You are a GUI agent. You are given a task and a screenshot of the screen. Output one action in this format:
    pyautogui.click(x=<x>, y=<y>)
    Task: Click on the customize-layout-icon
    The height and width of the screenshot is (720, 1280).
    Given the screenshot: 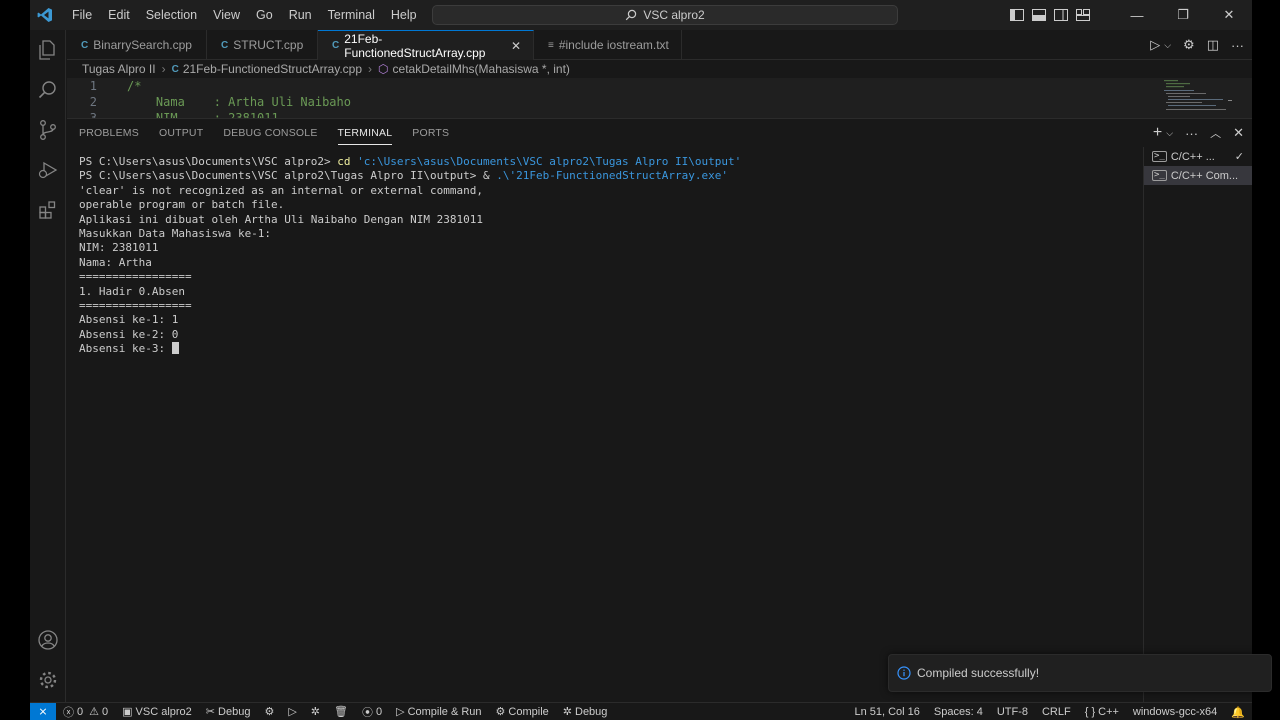 What is the action you would take?
    pyautogui.click(x=1083, y=15)
    